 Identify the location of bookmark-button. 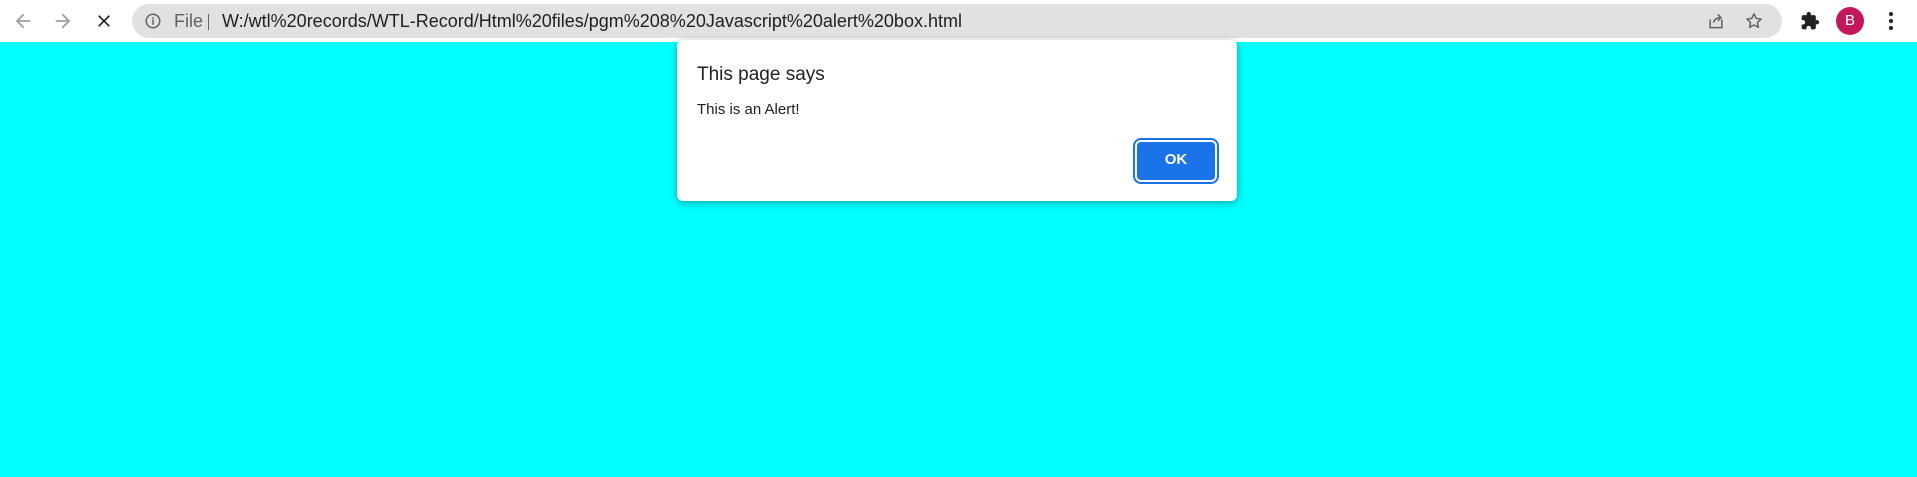
(1754, 21).